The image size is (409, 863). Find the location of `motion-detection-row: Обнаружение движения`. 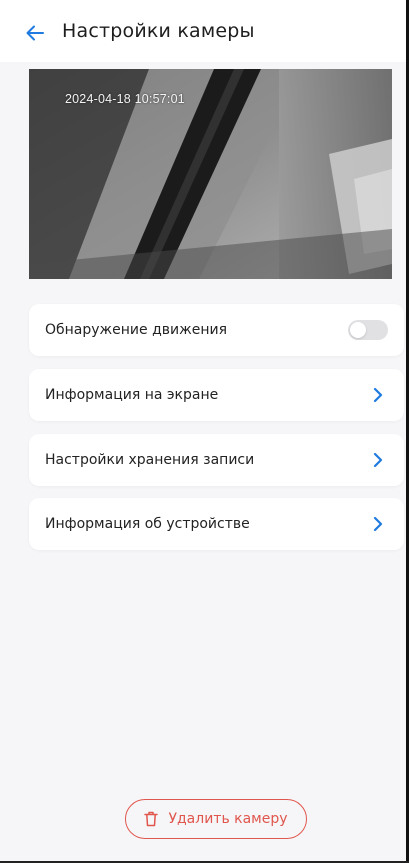

motion-detection-row: Обнаружение движения is located at coordinates (216, 330).